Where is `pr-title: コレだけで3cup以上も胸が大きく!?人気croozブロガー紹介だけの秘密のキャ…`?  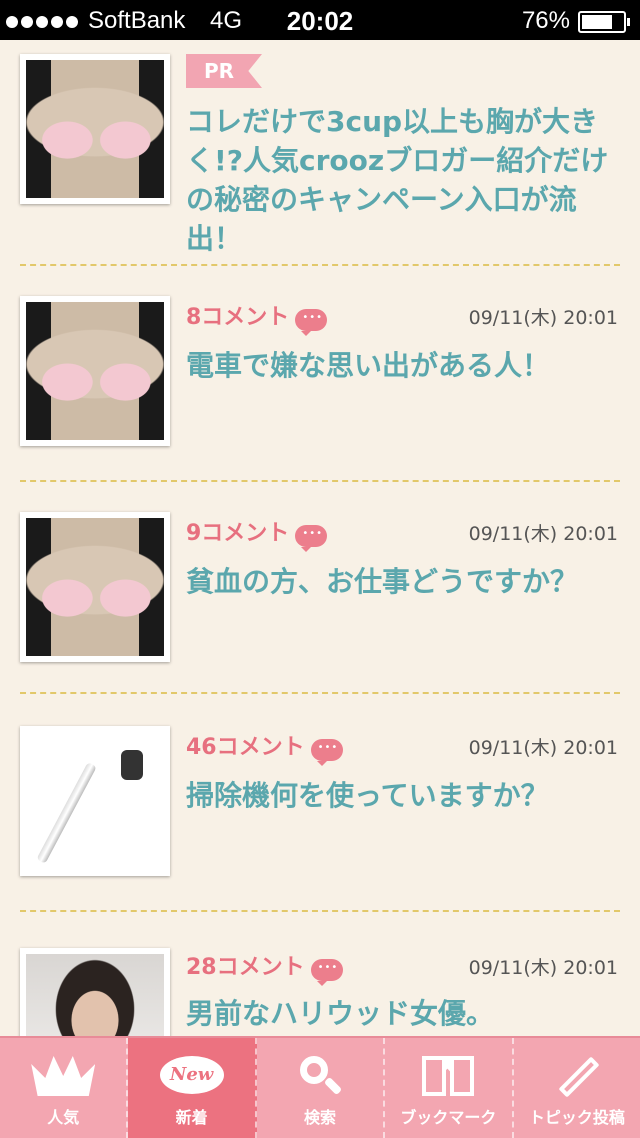
pr-title: コレだけで3cup以上も胸が大きく!?人気croozブロガー紹介だけの秘密のキャ… is located at coordinates (402, 180).